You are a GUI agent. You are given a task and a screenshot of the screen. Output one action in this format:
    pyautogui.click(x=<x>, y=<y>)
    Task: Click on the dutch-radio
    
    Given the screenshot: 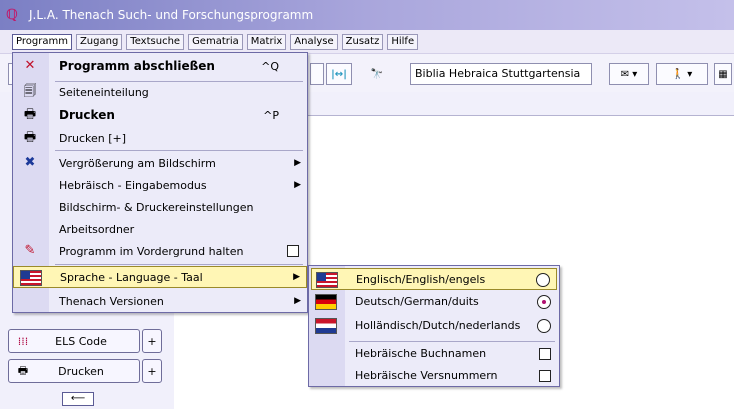 What is the action you would take?
    pyautogui.click(x=544, y=326)
    